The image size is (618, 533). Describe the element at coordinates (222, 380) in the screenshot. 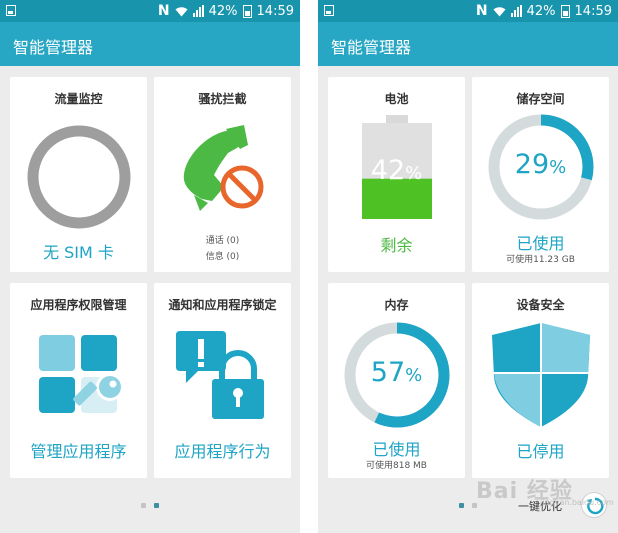

I see `app-lock-card: 通知和应用程序锁定 应用程序行为` at that location.